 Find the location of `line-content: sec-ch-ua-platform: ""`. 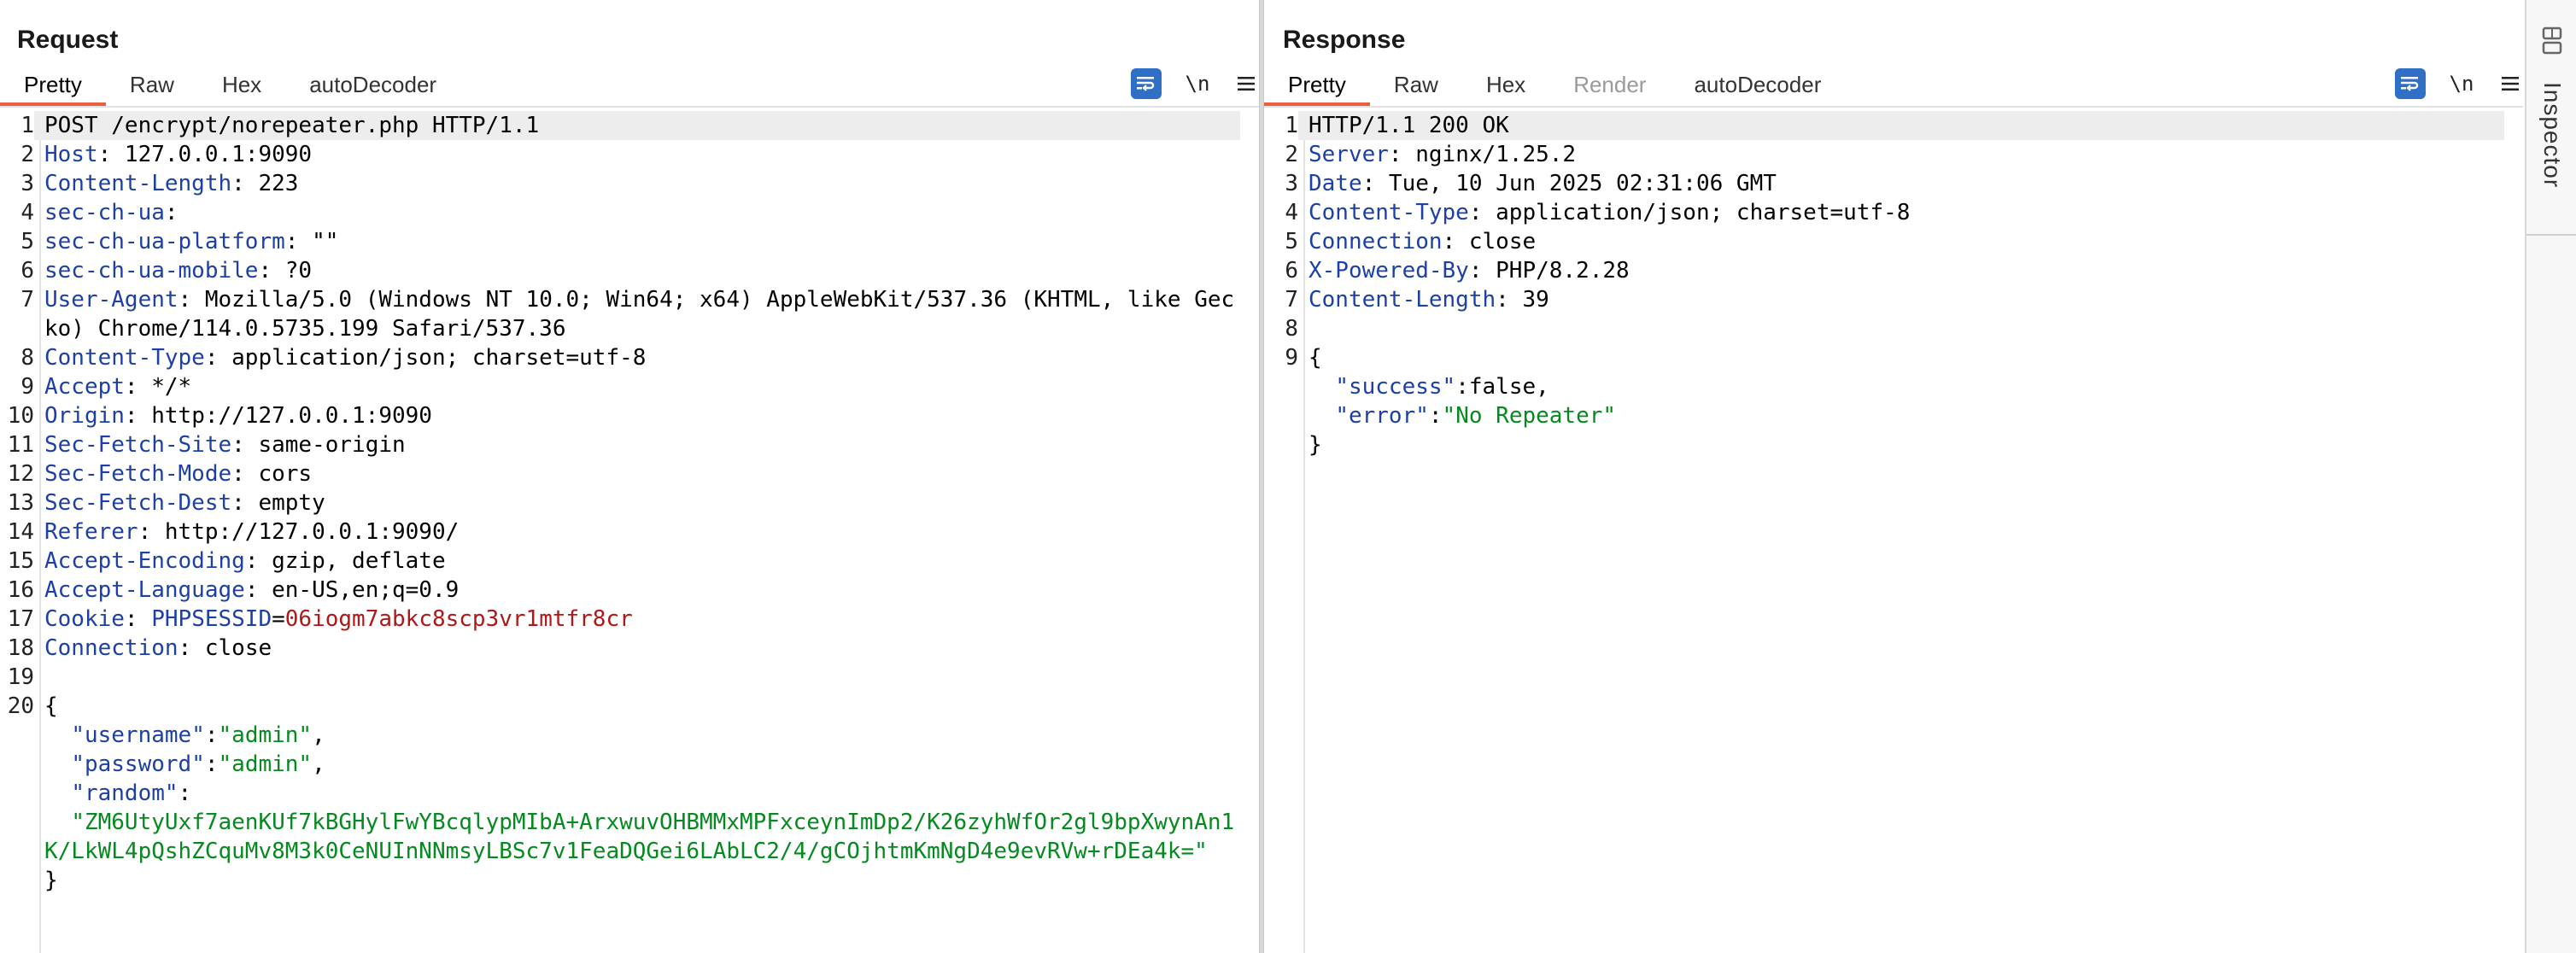

line-content: sec-ch-ua-platform: "" is located at coordinates (637, 241).